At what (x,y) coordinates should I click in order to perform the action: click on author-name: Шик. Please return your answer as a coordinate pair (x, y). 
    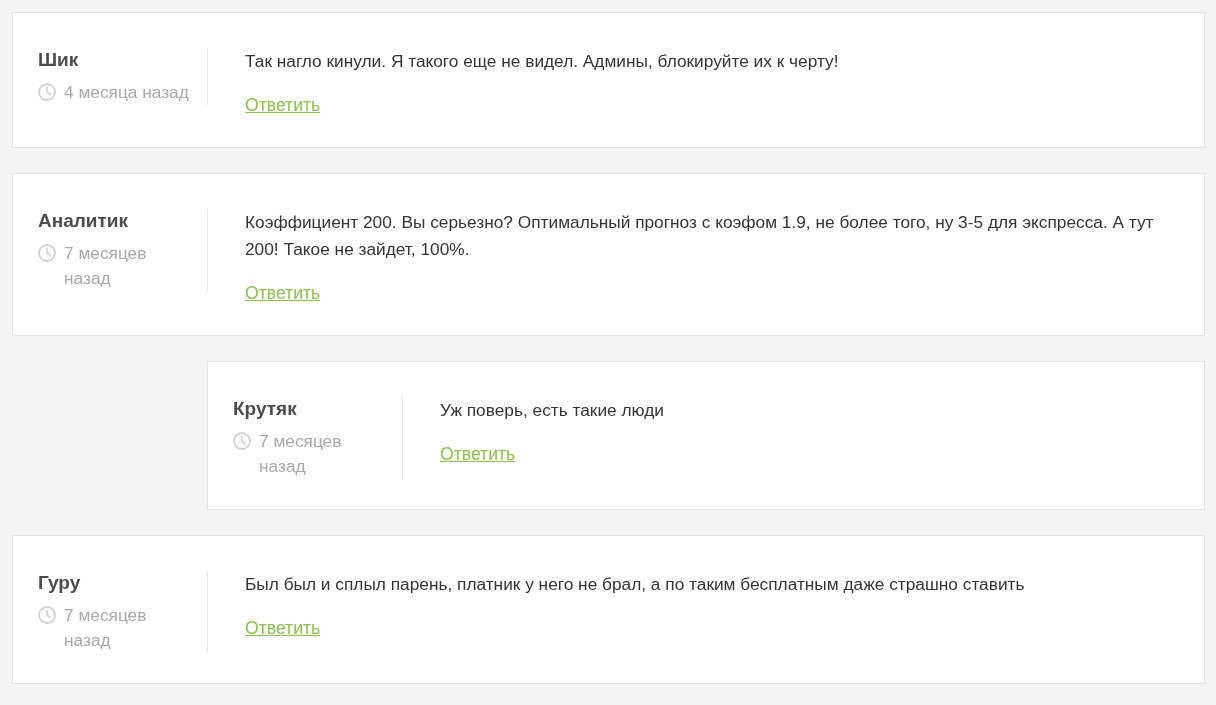
    Looking at the image, I should click on (59, 60).